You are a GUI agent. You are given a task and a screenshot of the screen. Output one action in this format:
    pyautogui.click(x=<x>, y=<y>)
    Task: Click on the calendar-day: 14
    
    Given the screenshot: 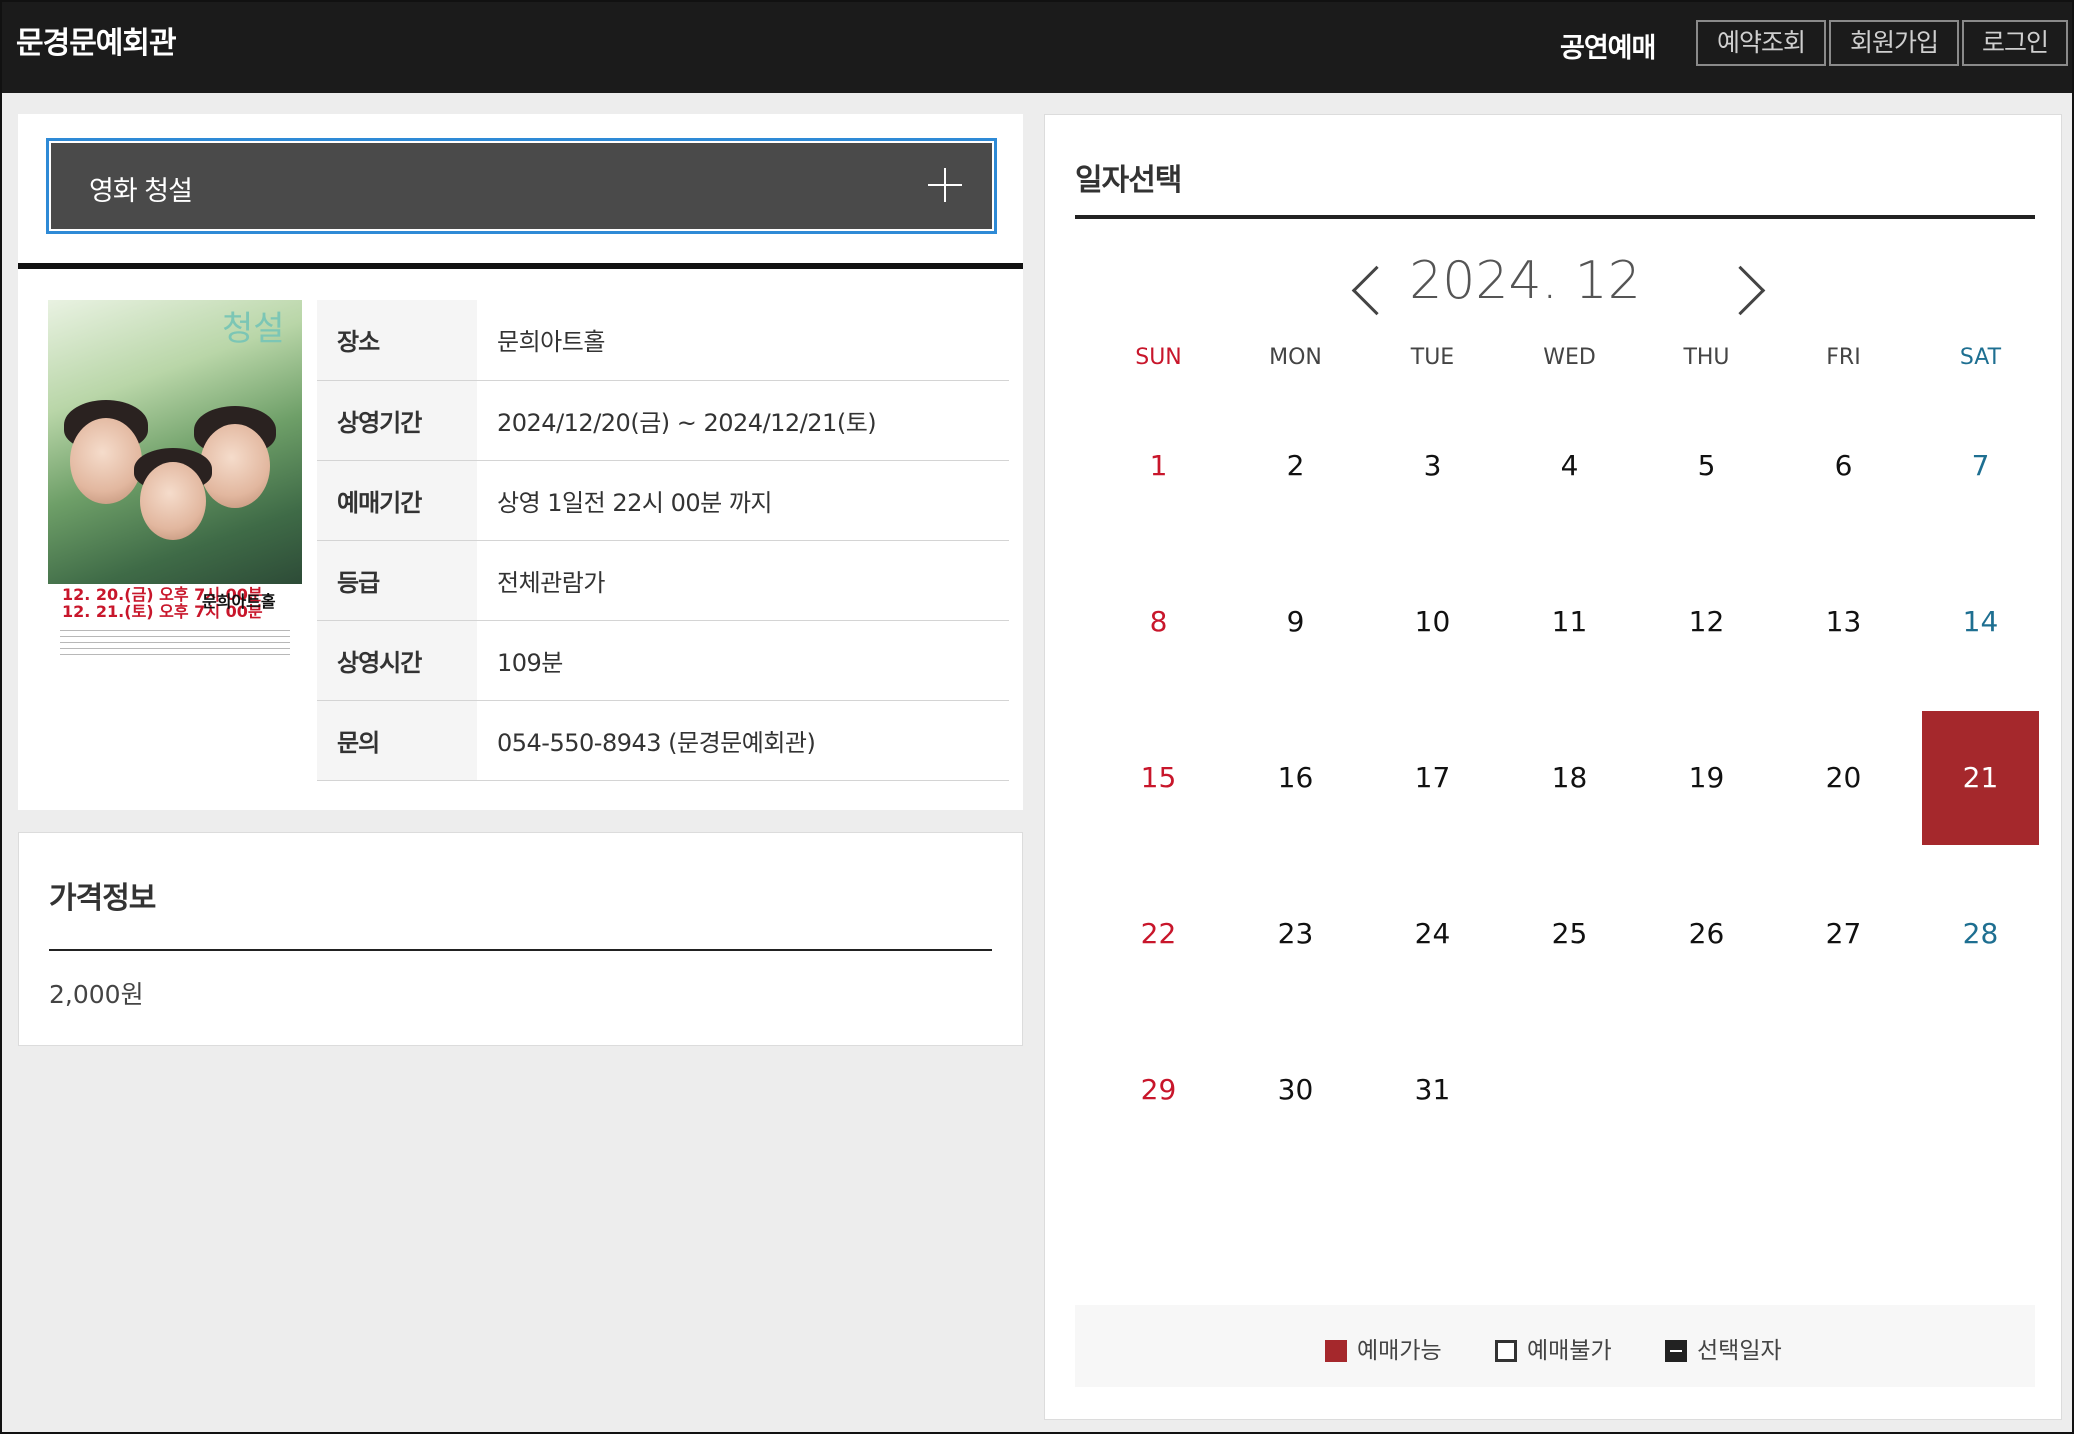 What is the action you would take?
    pyautogui.click(x=1980, y=621)
    